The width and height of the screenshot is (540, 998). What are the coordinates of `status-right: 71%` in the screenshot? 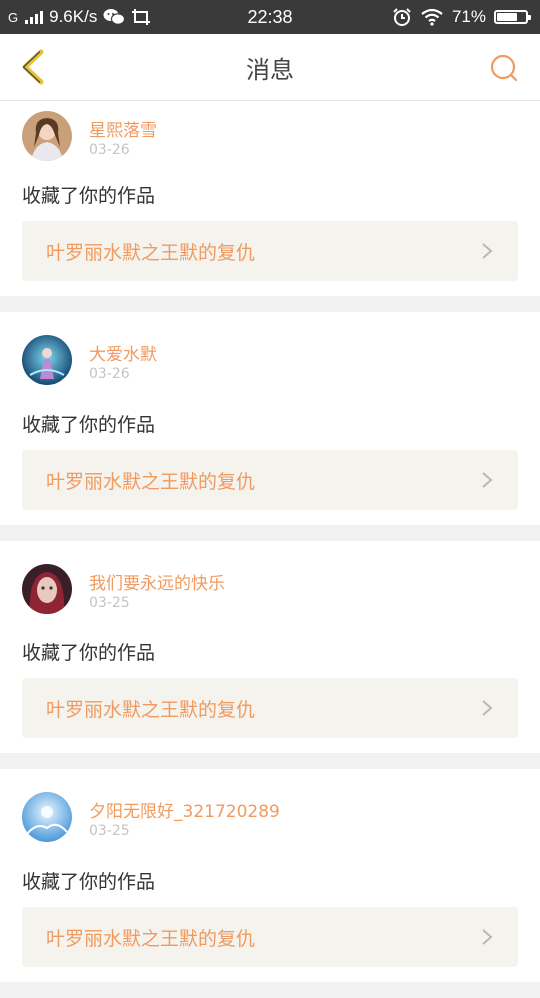 It's located at (461, 17).